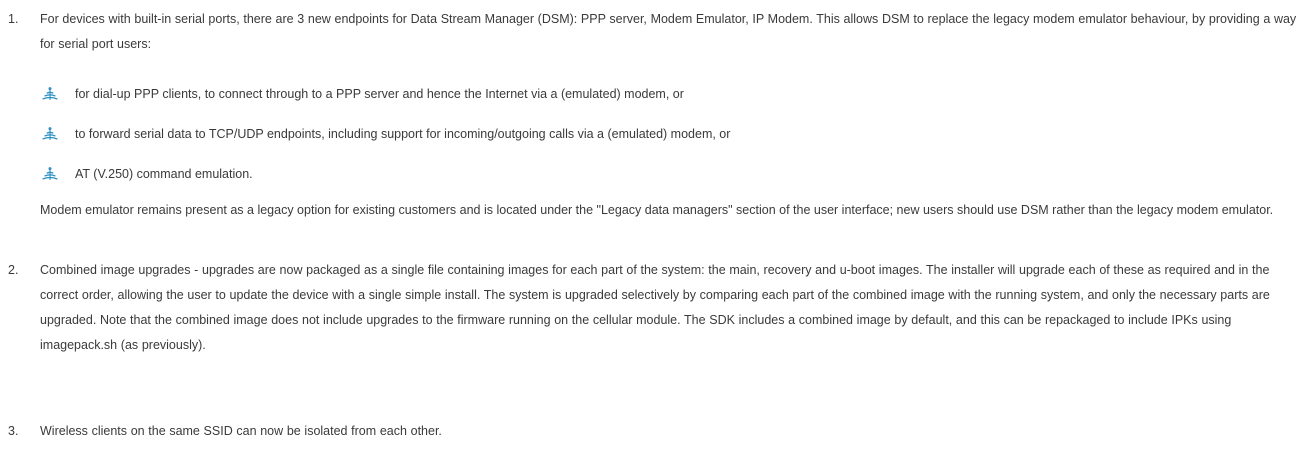 This screenshot has width=1314, height=459. What do you see at coordinates (13, 431) in the screenshot?
I see `item-number: 3.` at bounding box center [13, 431].